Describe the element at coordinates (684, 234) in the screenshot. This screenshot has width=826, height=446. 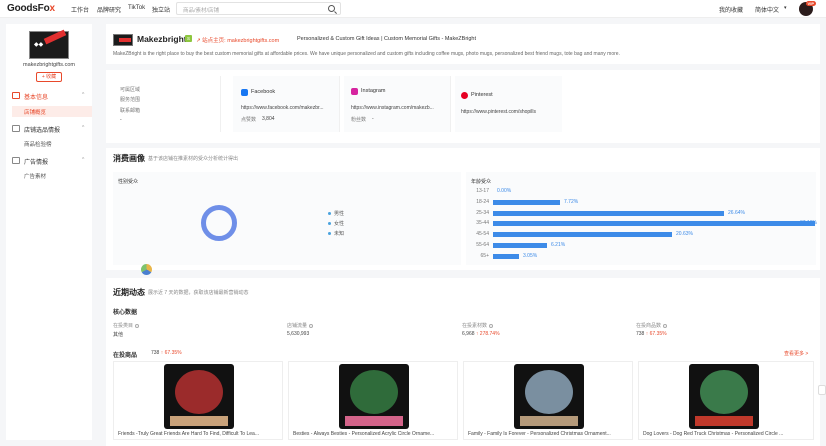
I see `age-value-label: 20.63%` at that location.